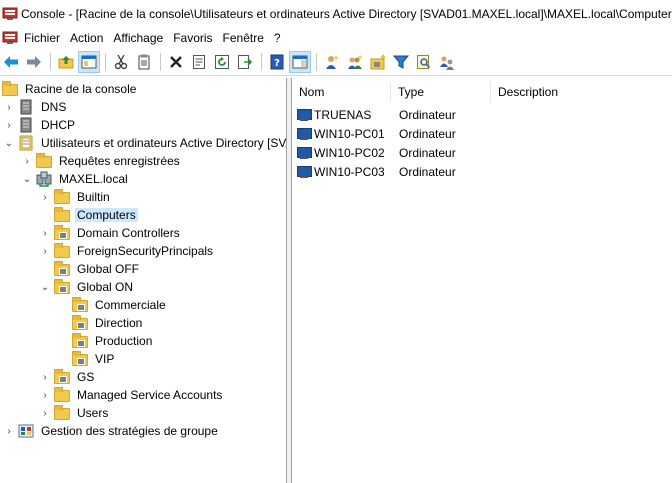  I want to click on mmc-console-icon, so click(10, 14).